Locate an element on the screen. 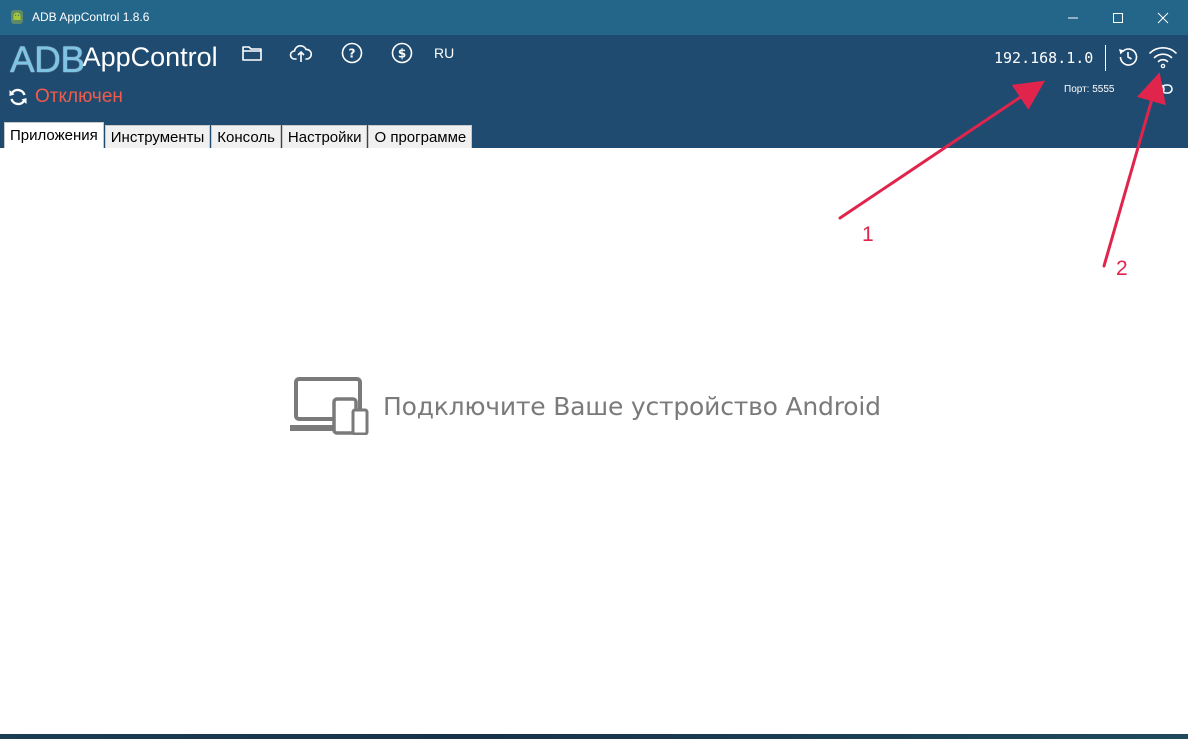  minimize-button is located at coordinates (1073, 17).